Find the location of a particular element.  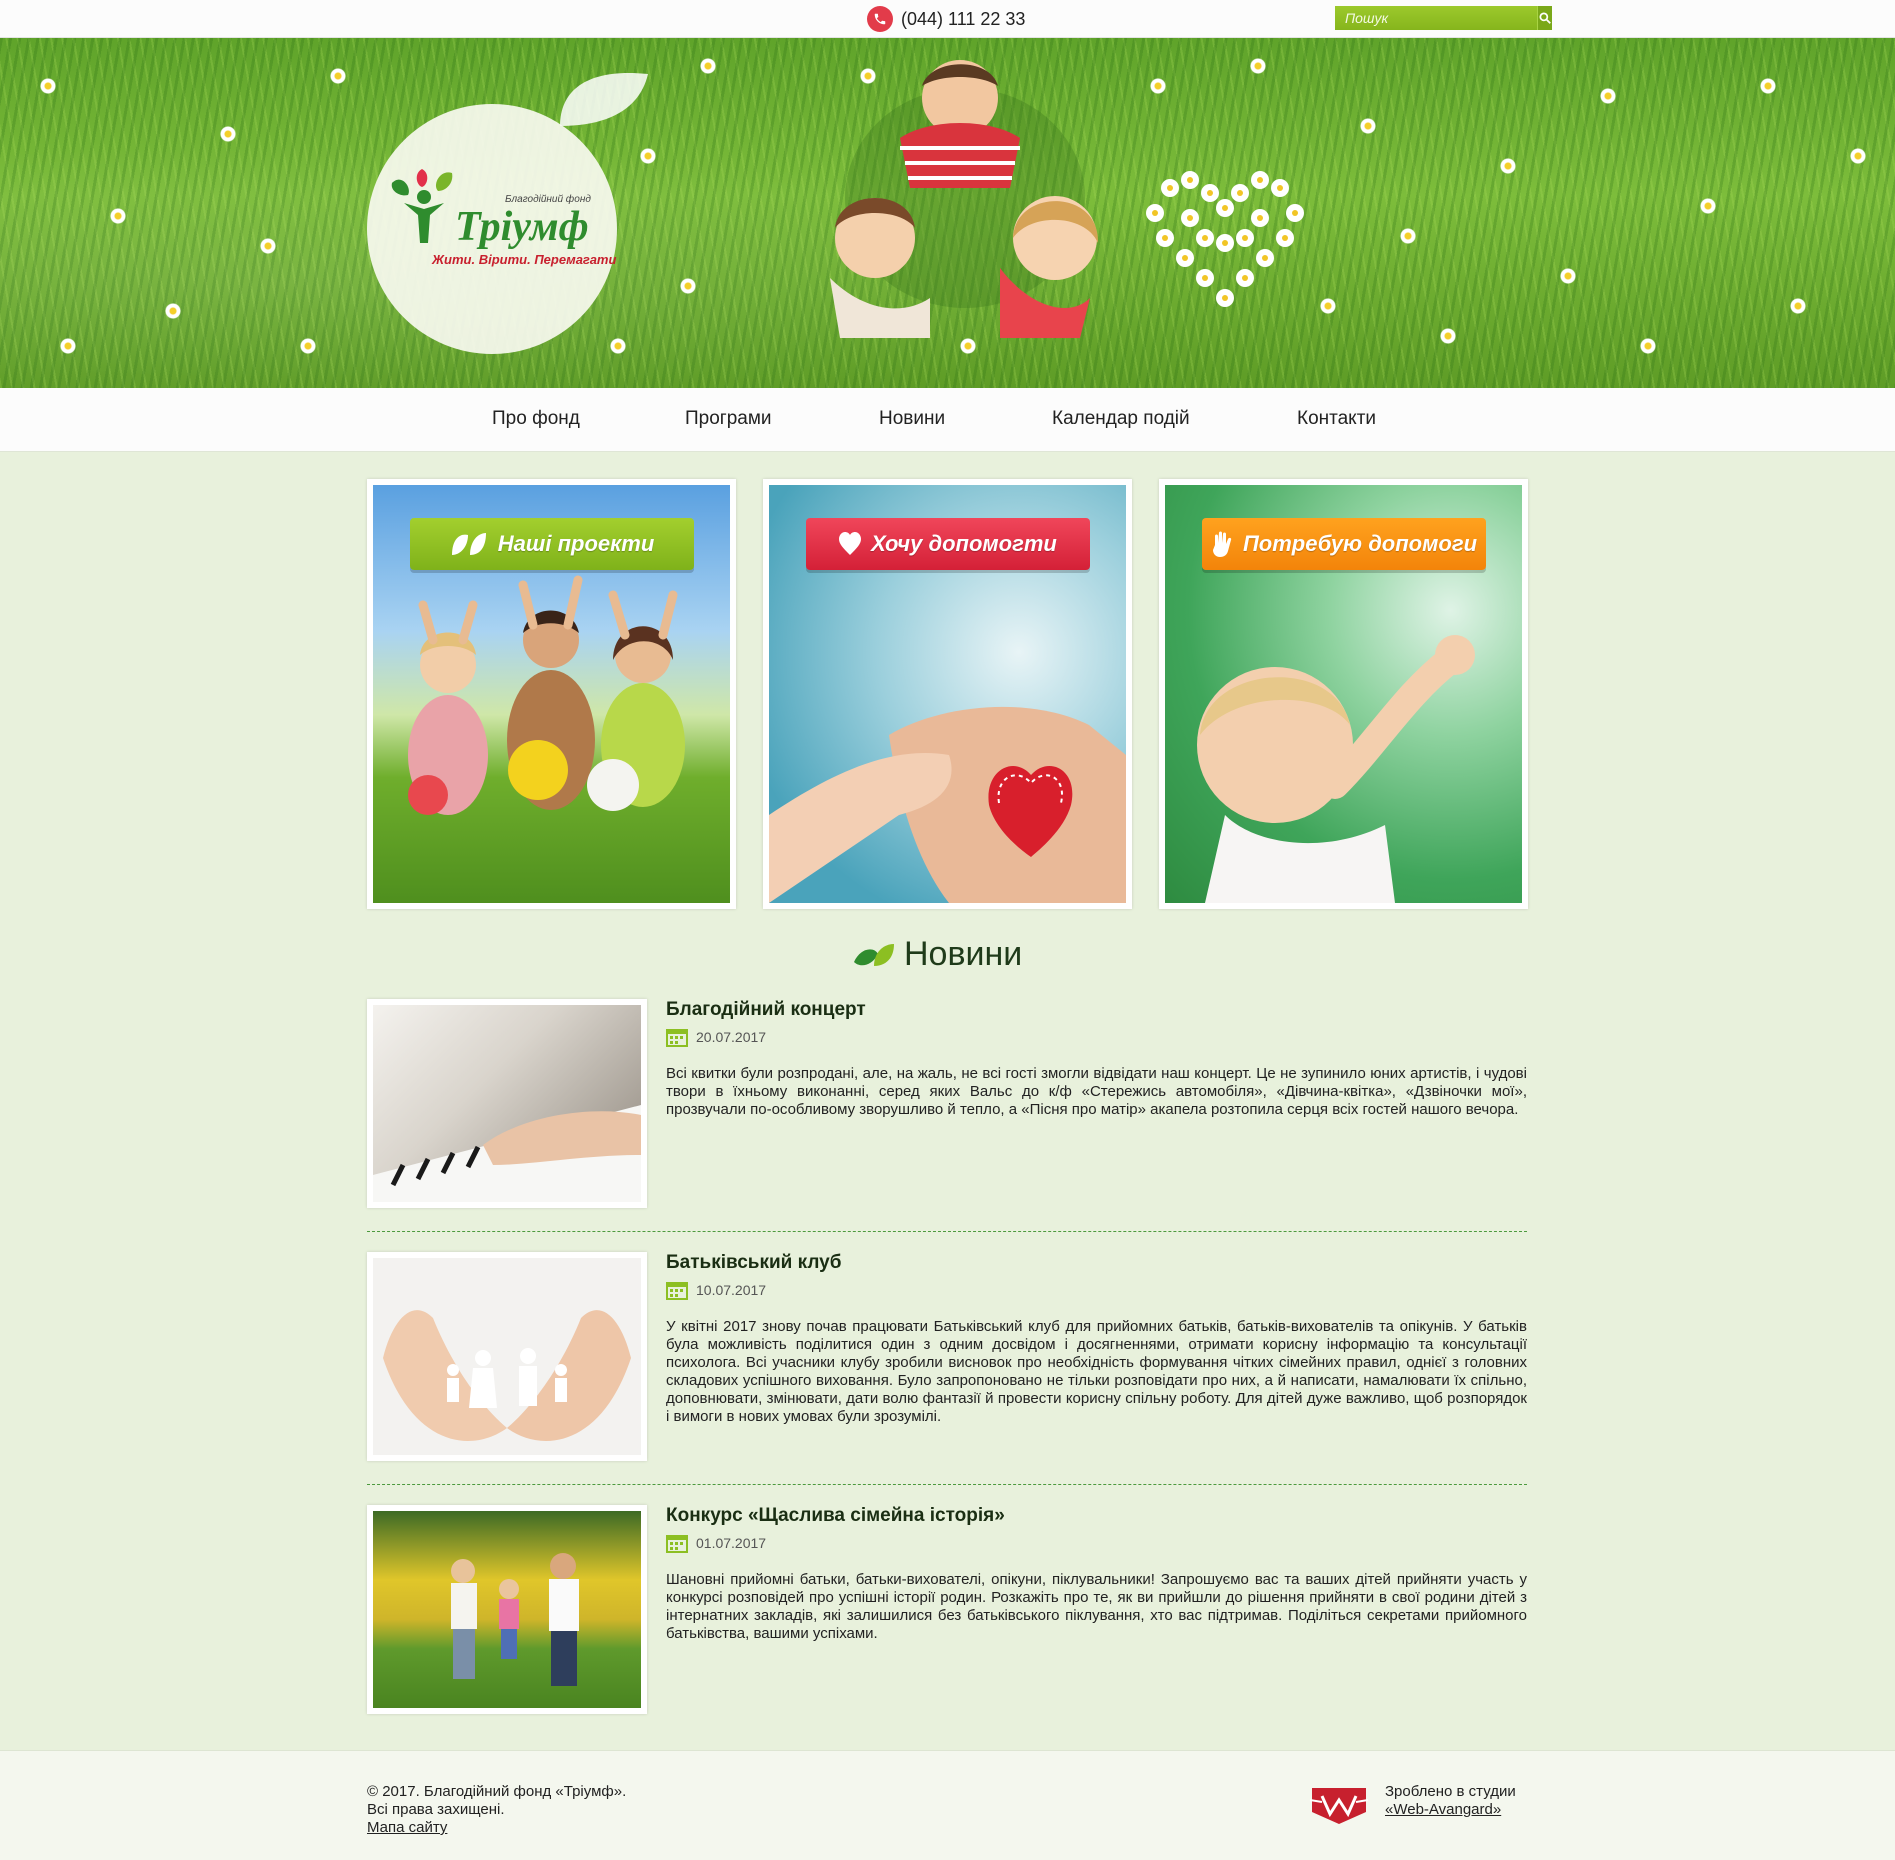

sitemap-link: Мапа сайту is located at coordinates (407, 1827).